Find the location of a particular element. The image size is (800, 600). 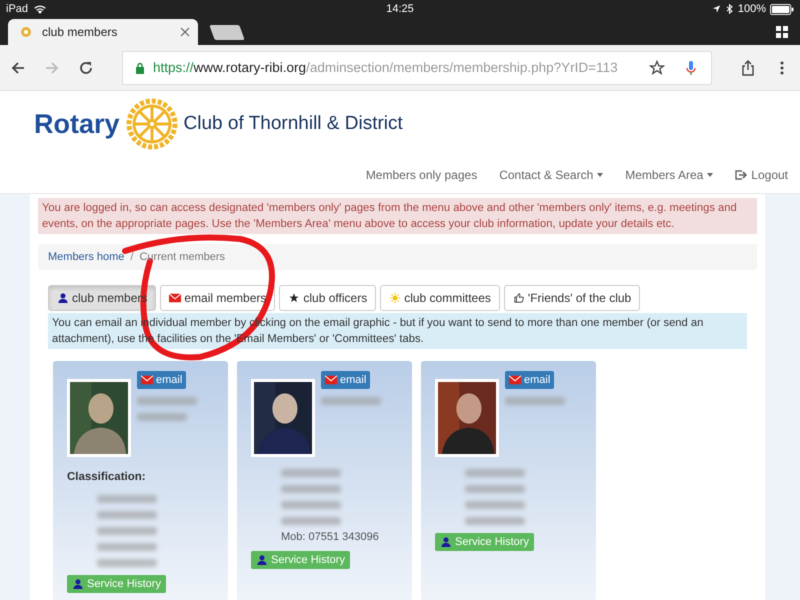

lock-icon is located at coordinates (140, 68).